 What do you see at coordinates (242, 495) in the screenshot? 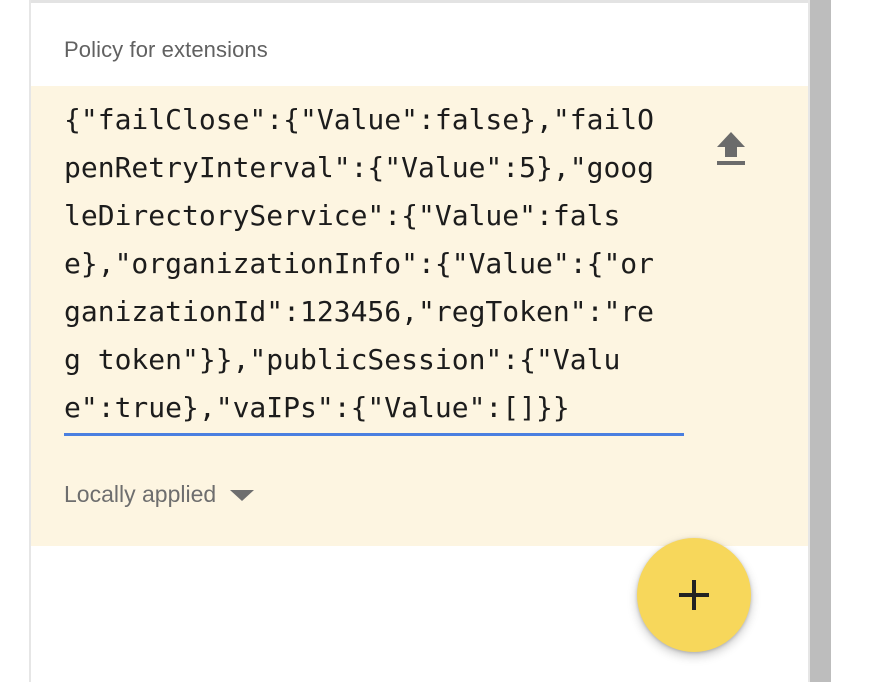
I see `caret-down-icon` at bounding box center [242, 495].